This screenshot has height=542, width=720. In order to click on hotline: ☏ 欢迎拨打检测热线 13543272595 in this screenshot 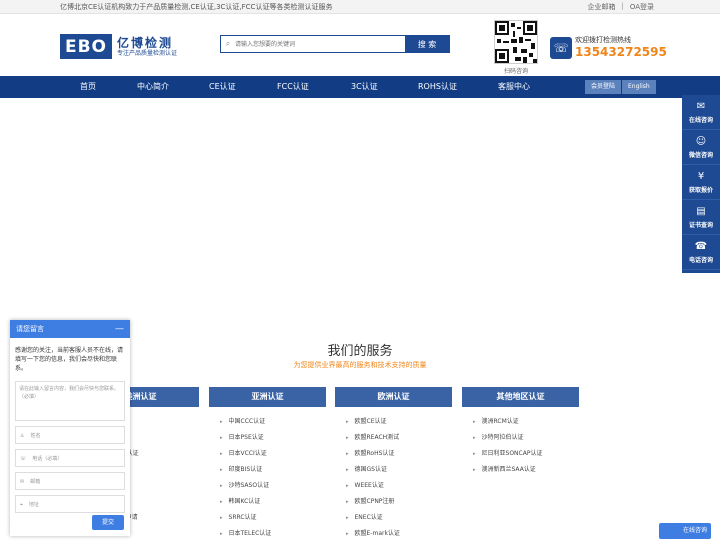, I will do `click(608, 47)`.